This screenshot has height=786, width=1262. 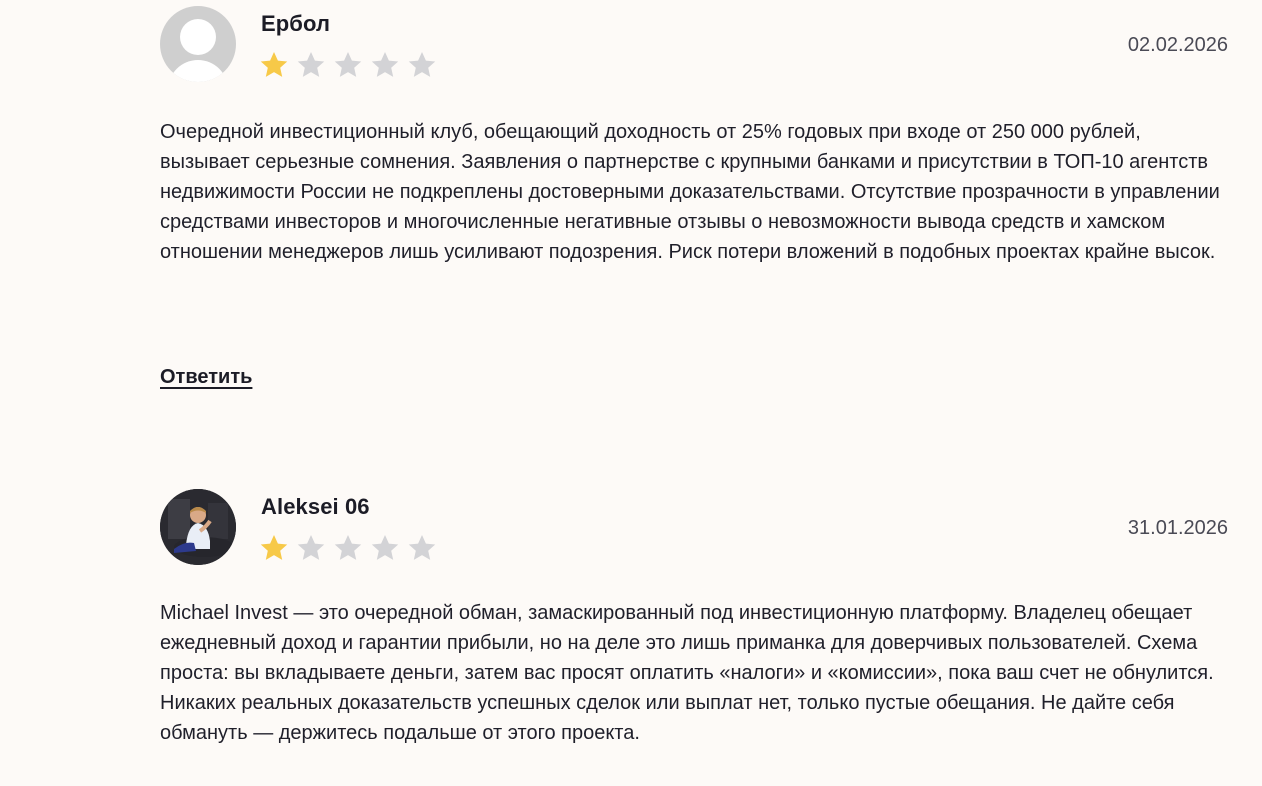 I want to click on user-avatar-icon, so click(x=198, y=44).